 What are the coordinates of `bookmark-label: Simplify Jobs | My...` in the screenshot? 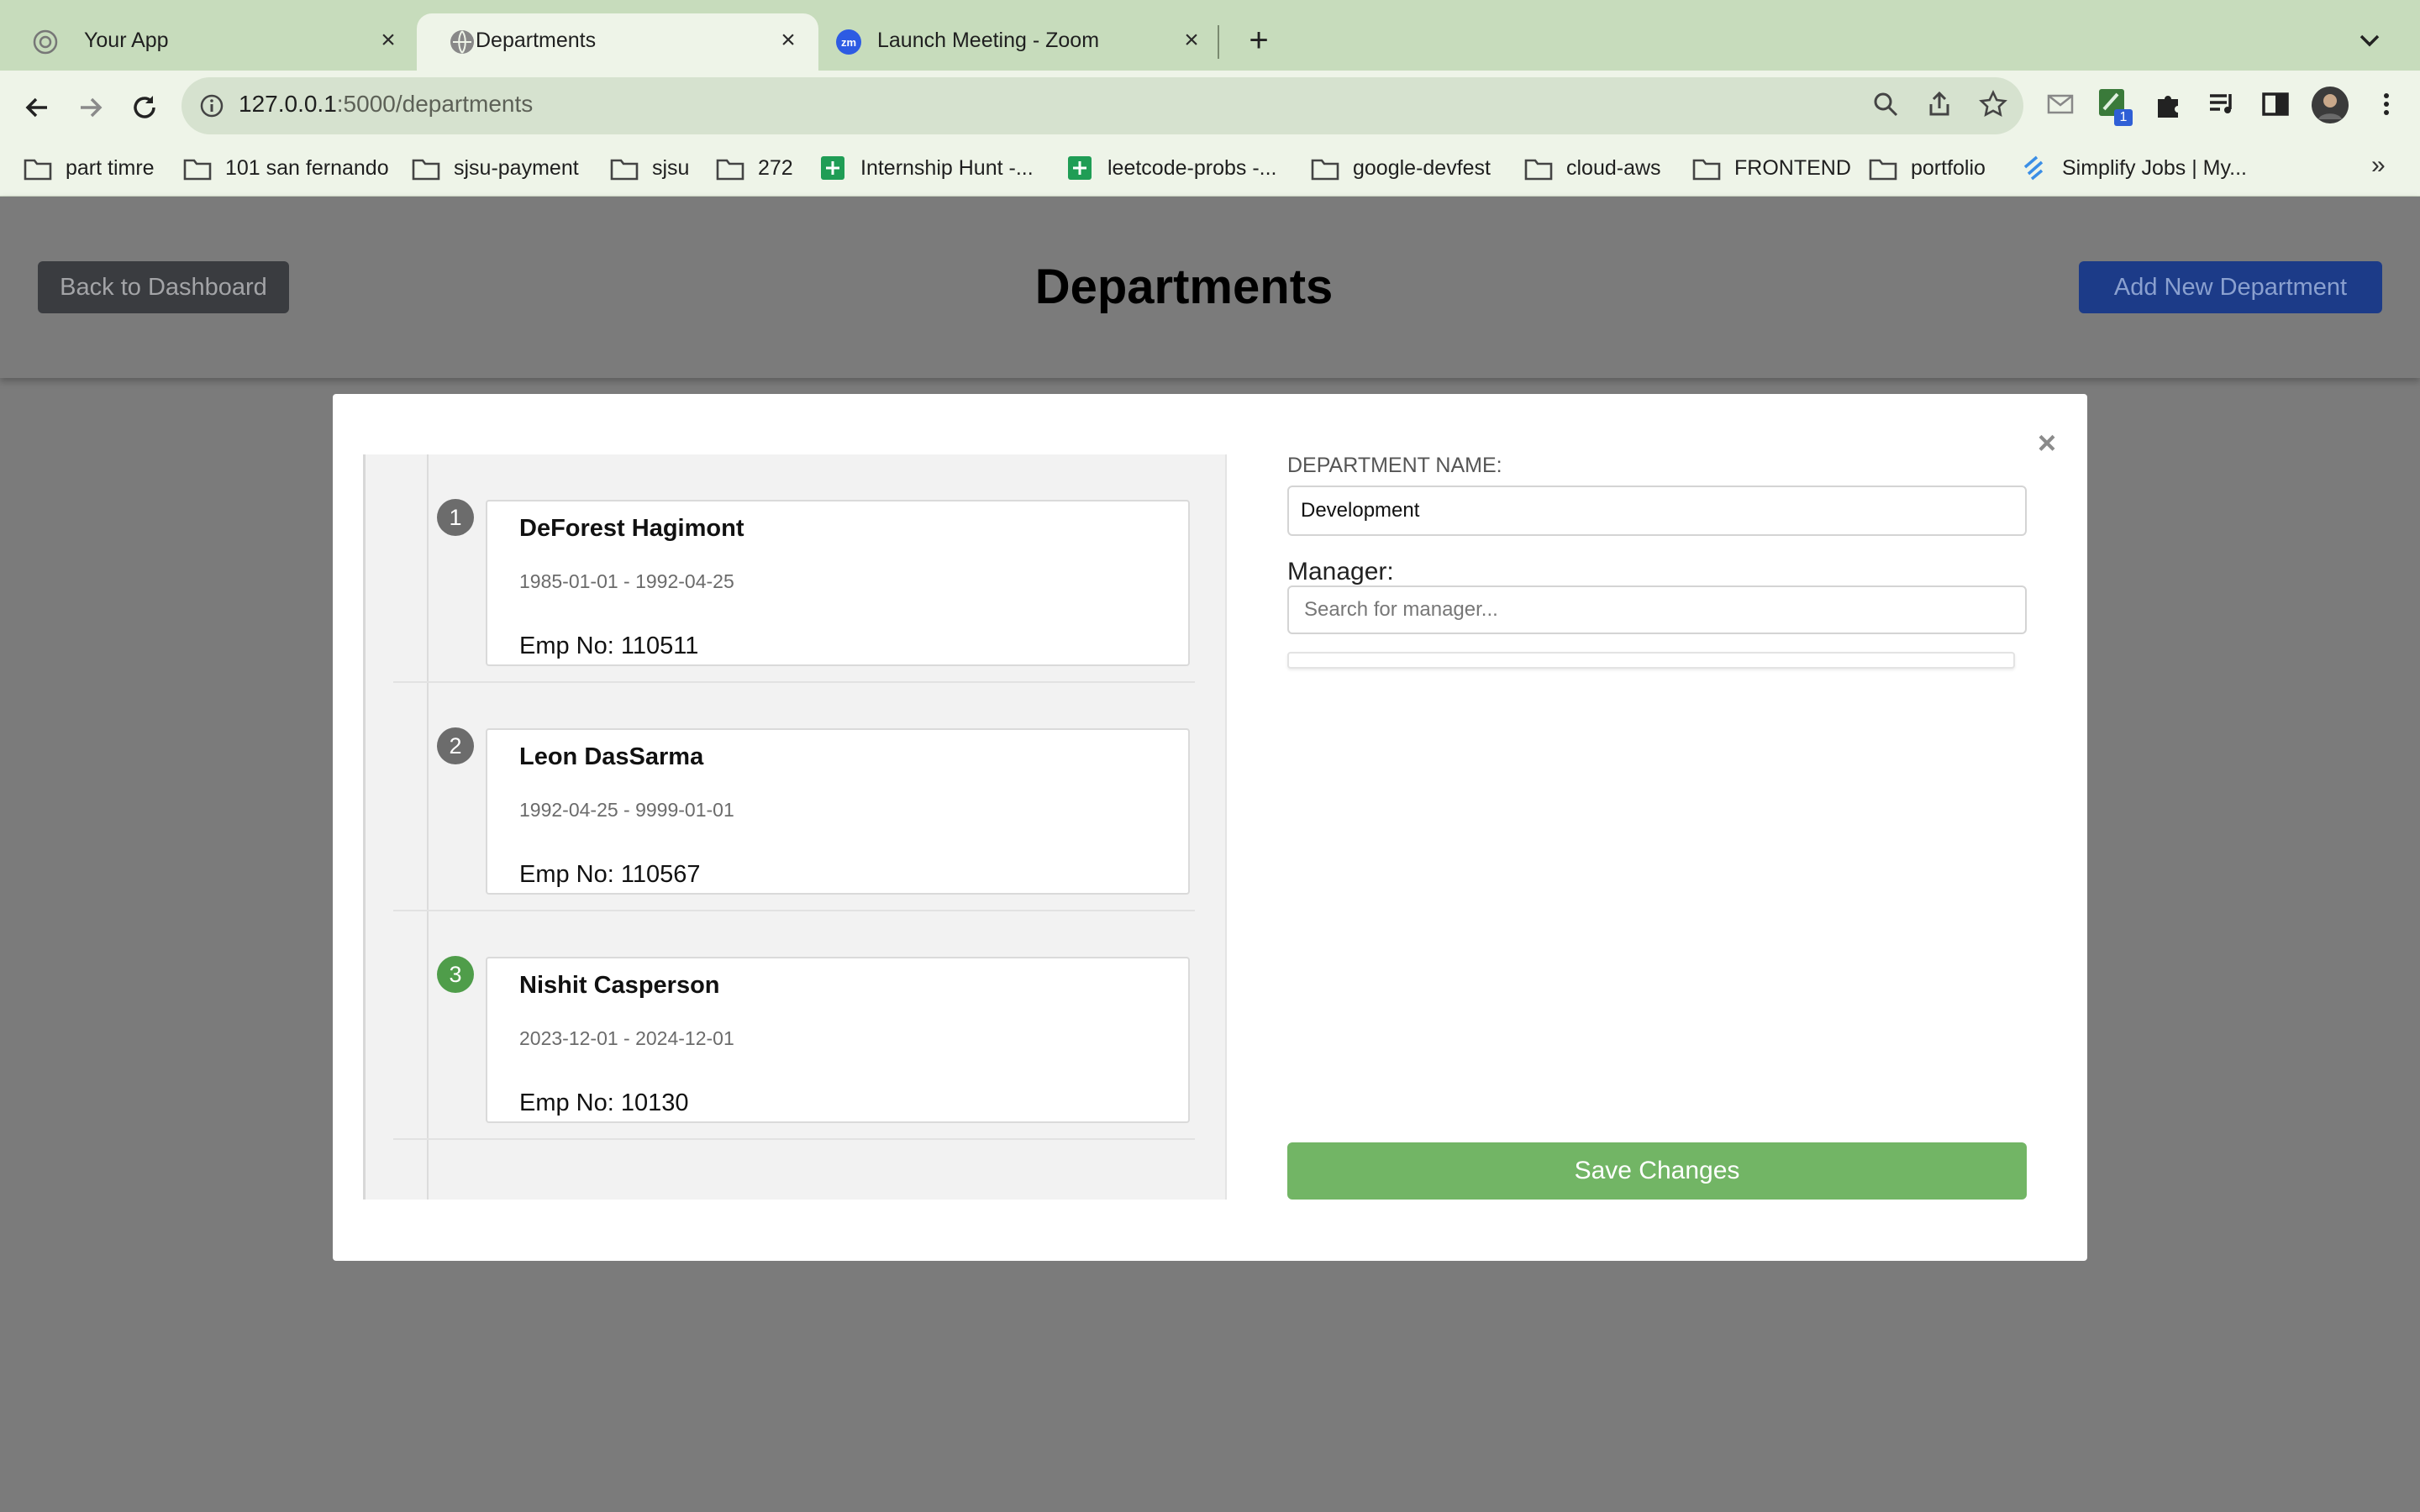 It's located at (2154, 167).